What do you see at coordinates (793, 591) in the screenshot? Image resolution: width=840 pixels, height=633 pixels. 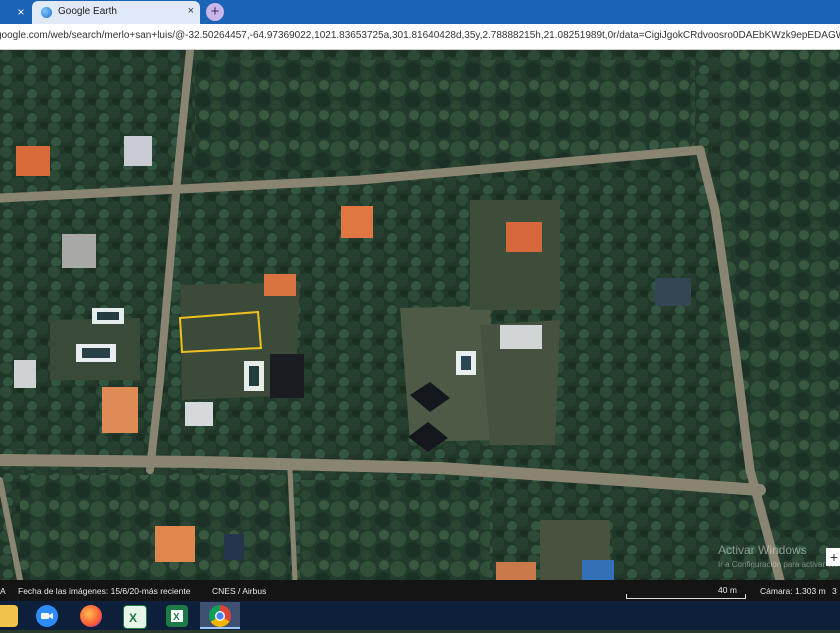 I see `camera-altitude: Cámara: 1.303 m` at bounding box center [793, 591].